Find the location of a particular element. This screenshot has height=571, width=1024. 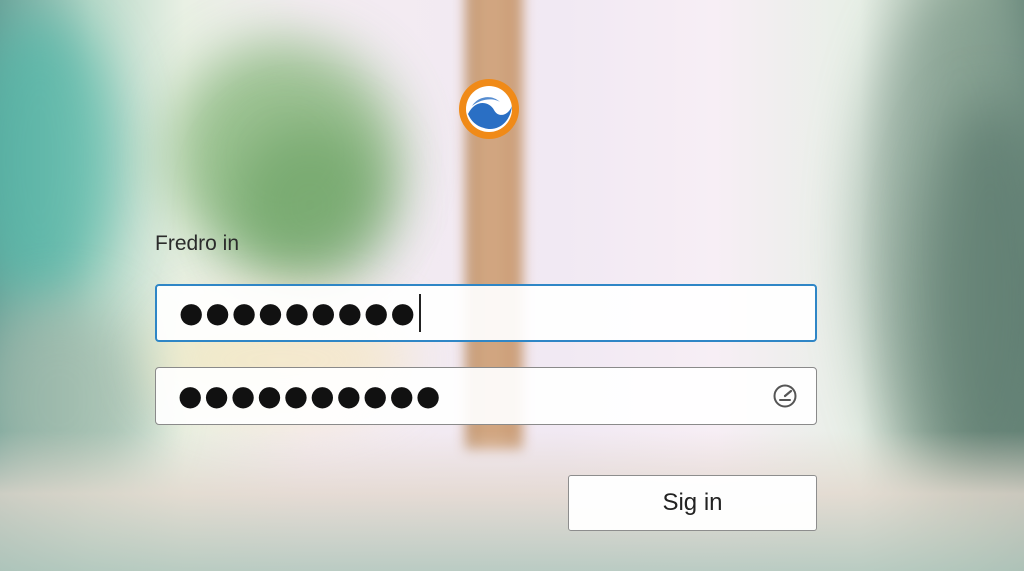

sign-in-button: Sig in is located at coordinates (692, 503).